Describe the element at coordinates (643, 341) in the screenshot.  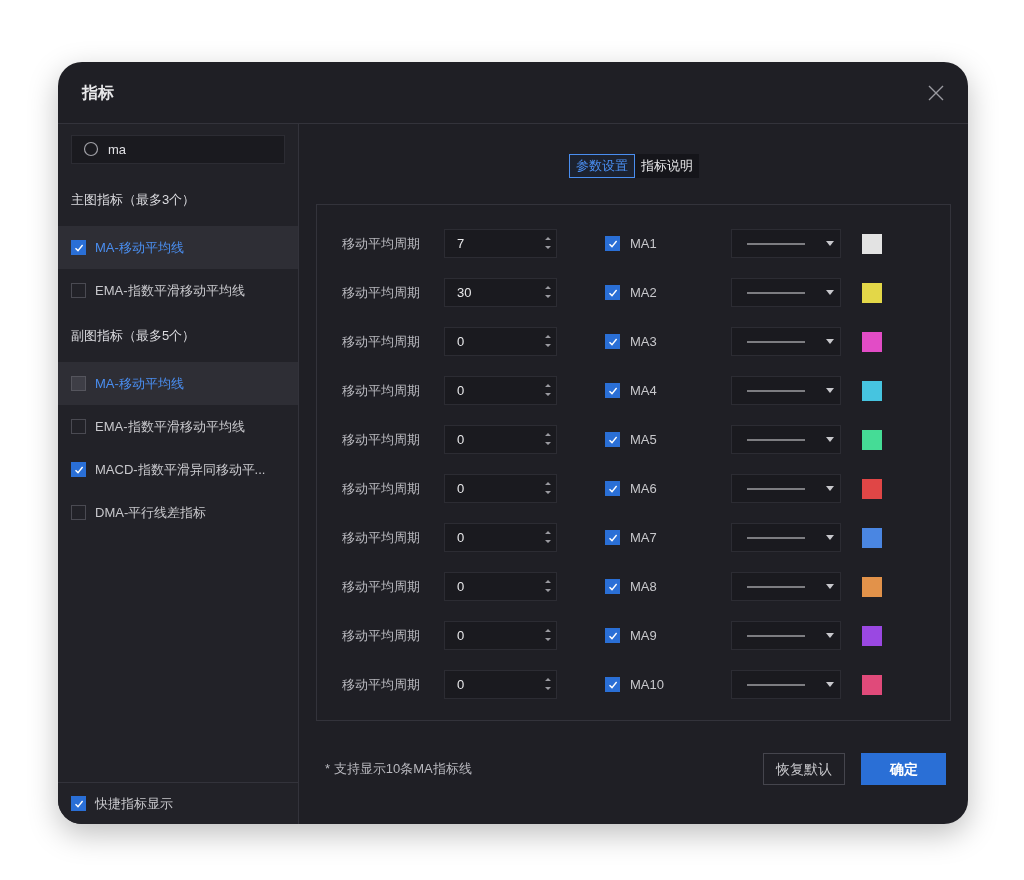
I see `ma-label: MA3` at that location.